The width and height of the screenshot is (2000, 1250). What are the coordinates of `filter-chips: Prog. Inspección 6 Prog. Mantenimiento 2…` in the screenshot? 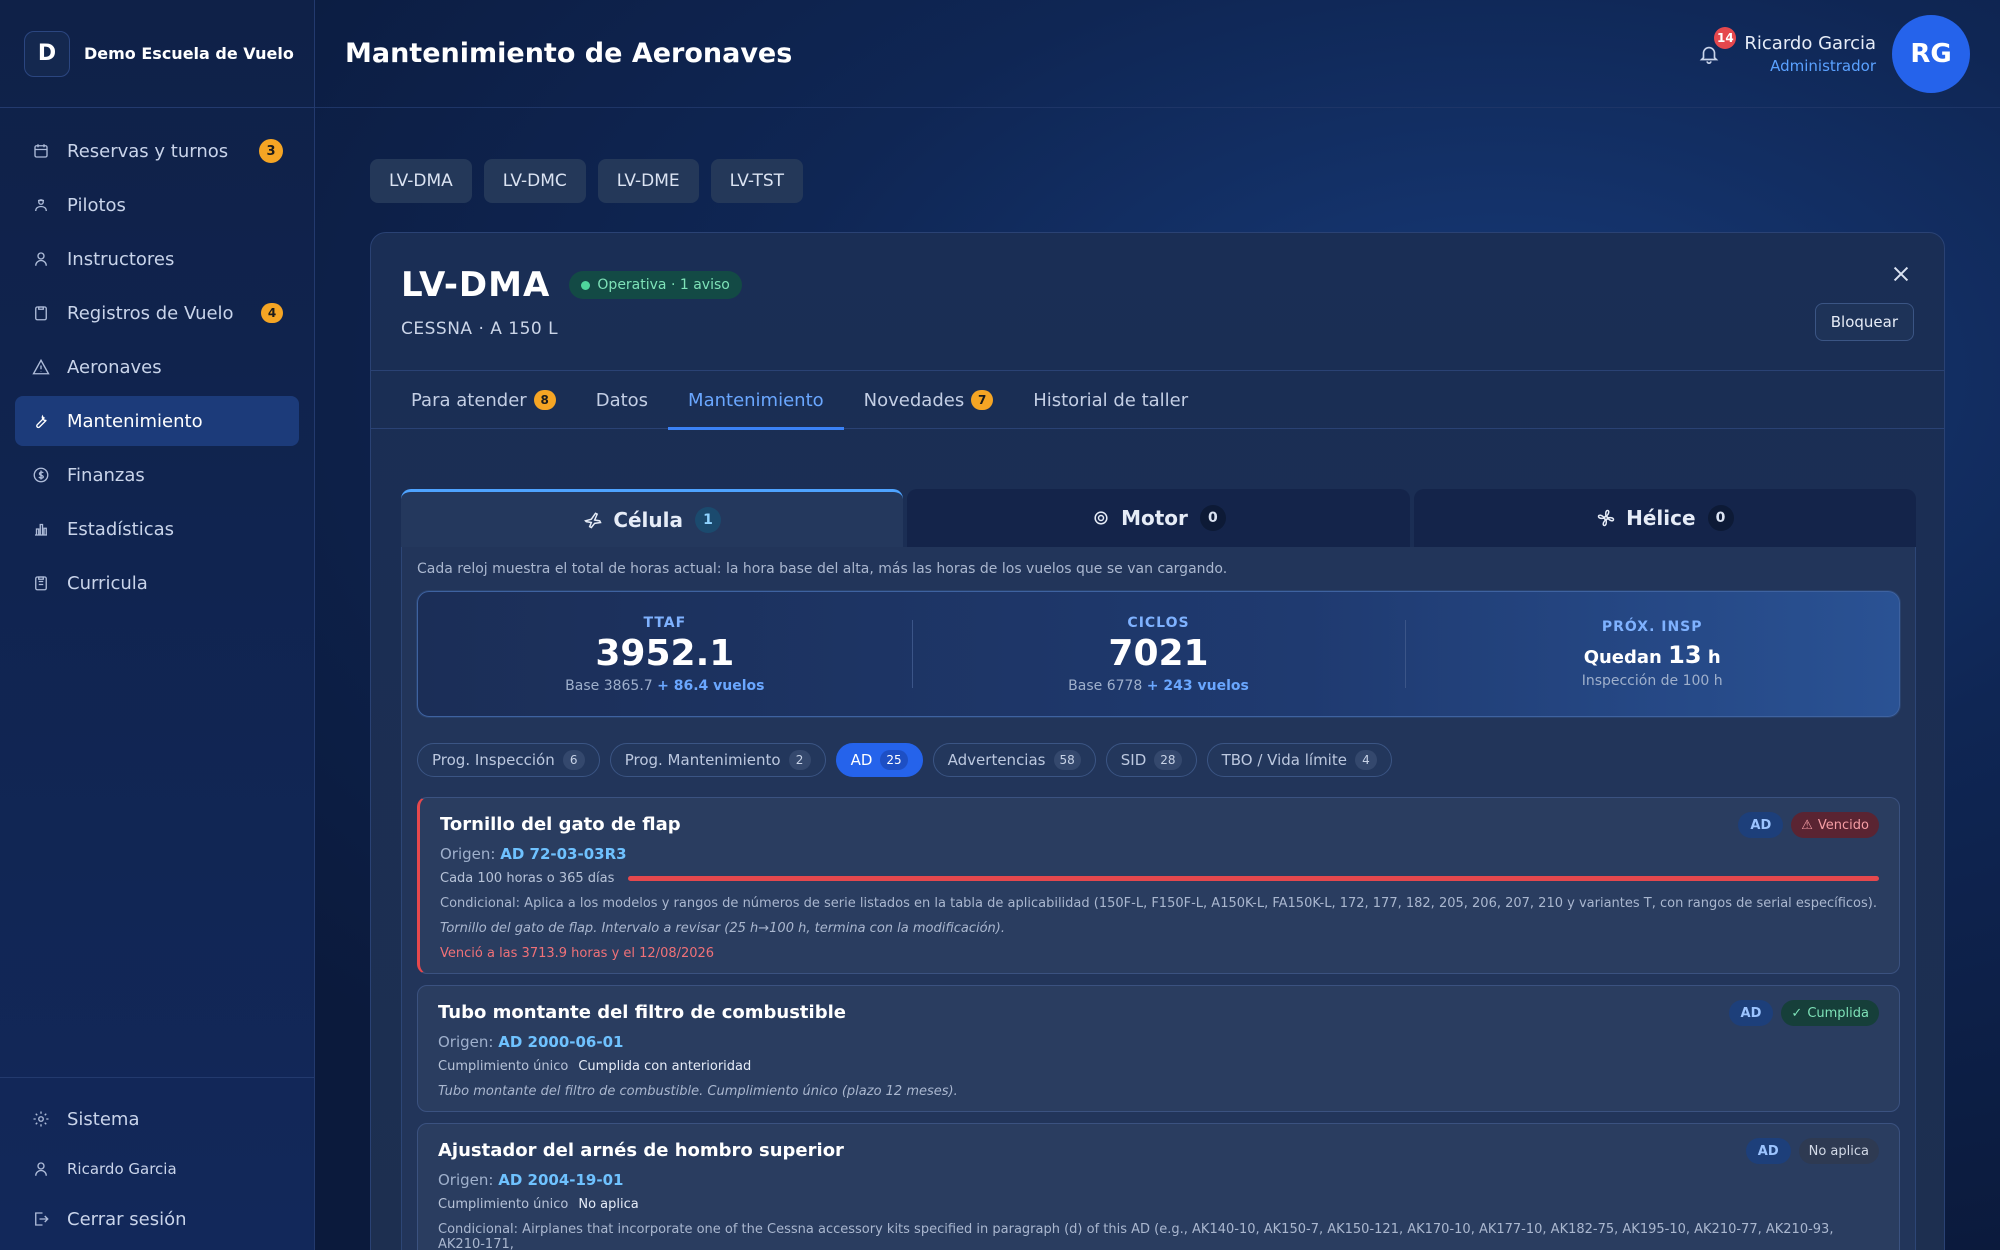 It's located at (904, 760).